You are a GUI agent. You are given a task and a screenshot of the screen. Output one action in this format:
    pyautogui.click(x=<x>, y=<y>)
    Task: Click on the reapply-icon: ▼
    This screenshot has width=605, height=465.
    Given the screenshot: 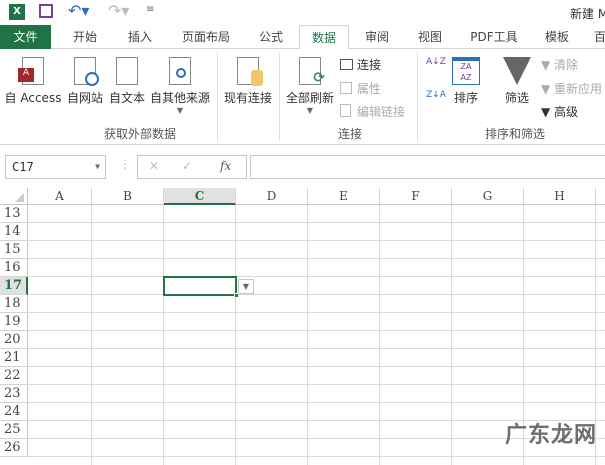 What is the action you would take?
    pyautogui.click(x=548, y=89)
    